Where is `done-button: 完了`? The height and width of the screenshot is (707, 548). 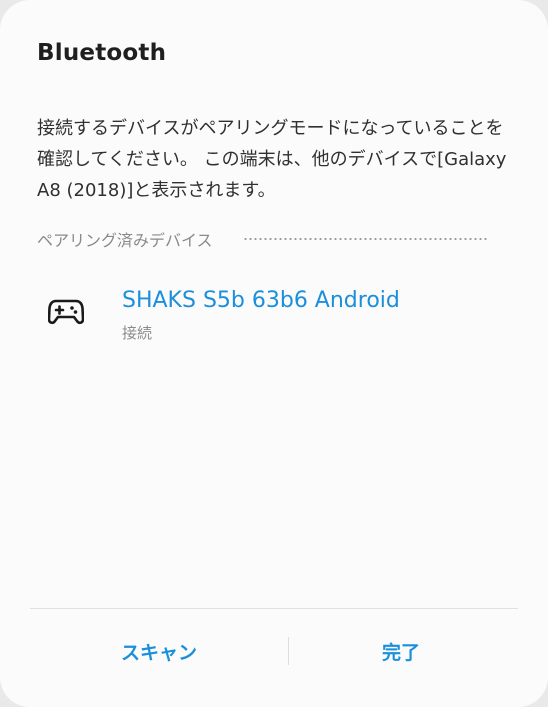
done-button: 完了 is located at coordinates (401, 651).